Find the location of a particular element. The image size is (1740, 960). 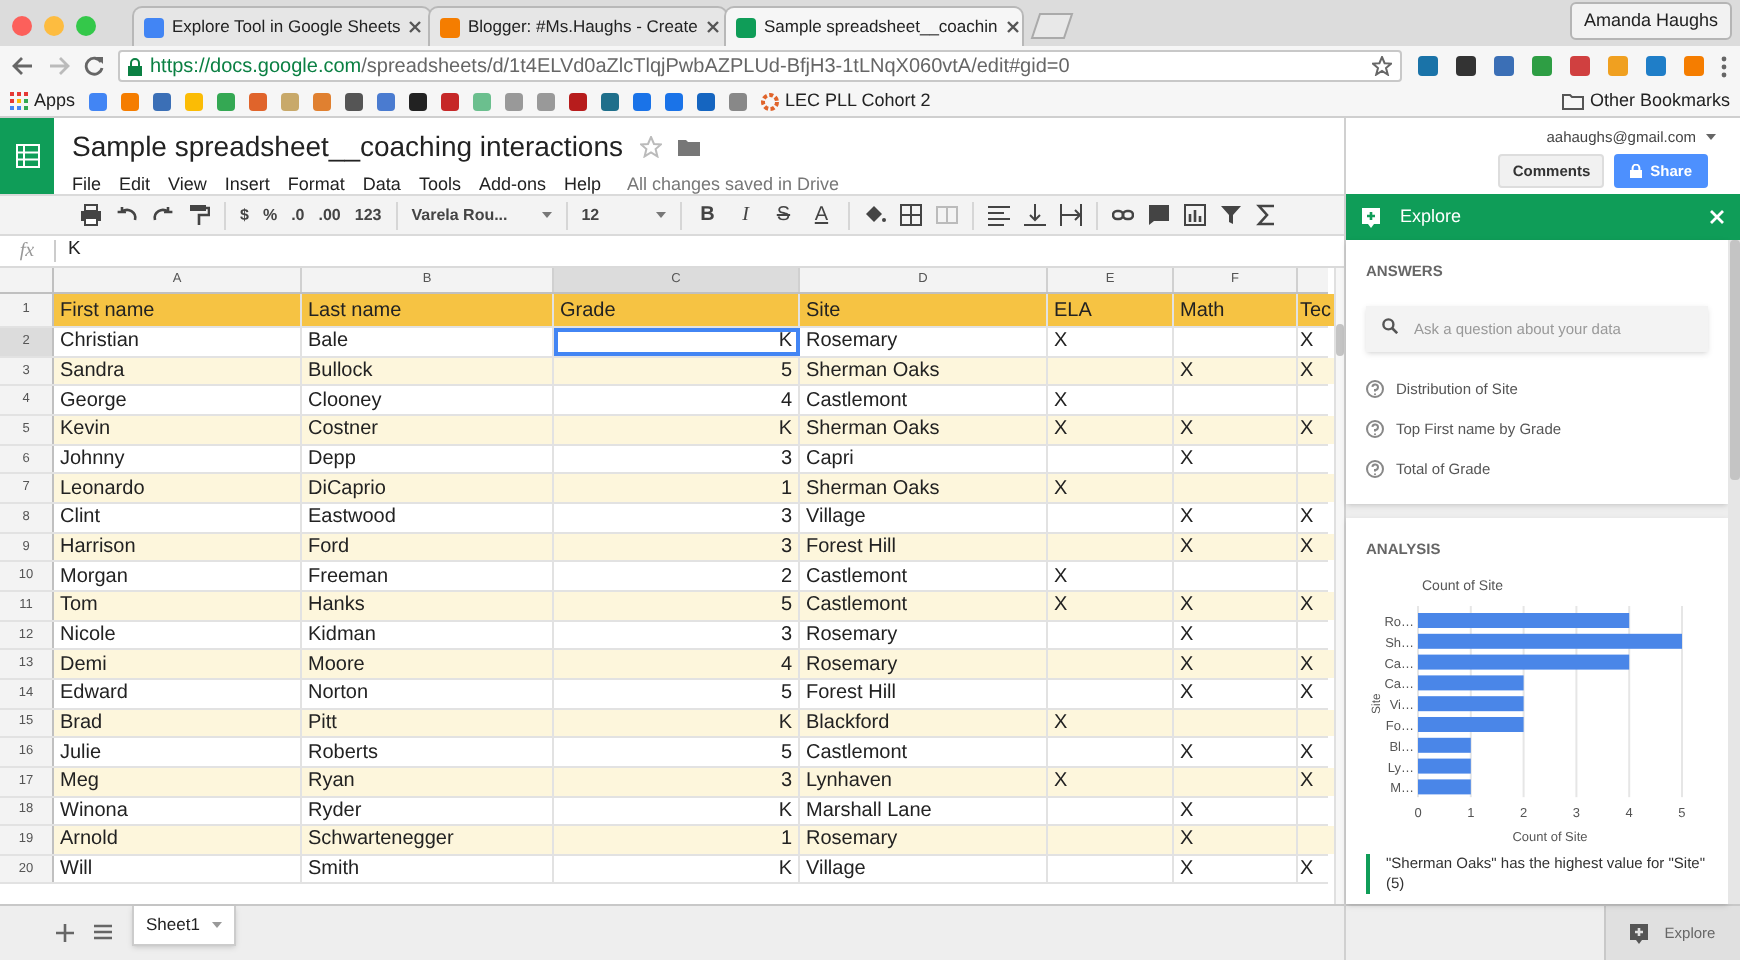

table-cell: Site is located at coordinates (924, 310).